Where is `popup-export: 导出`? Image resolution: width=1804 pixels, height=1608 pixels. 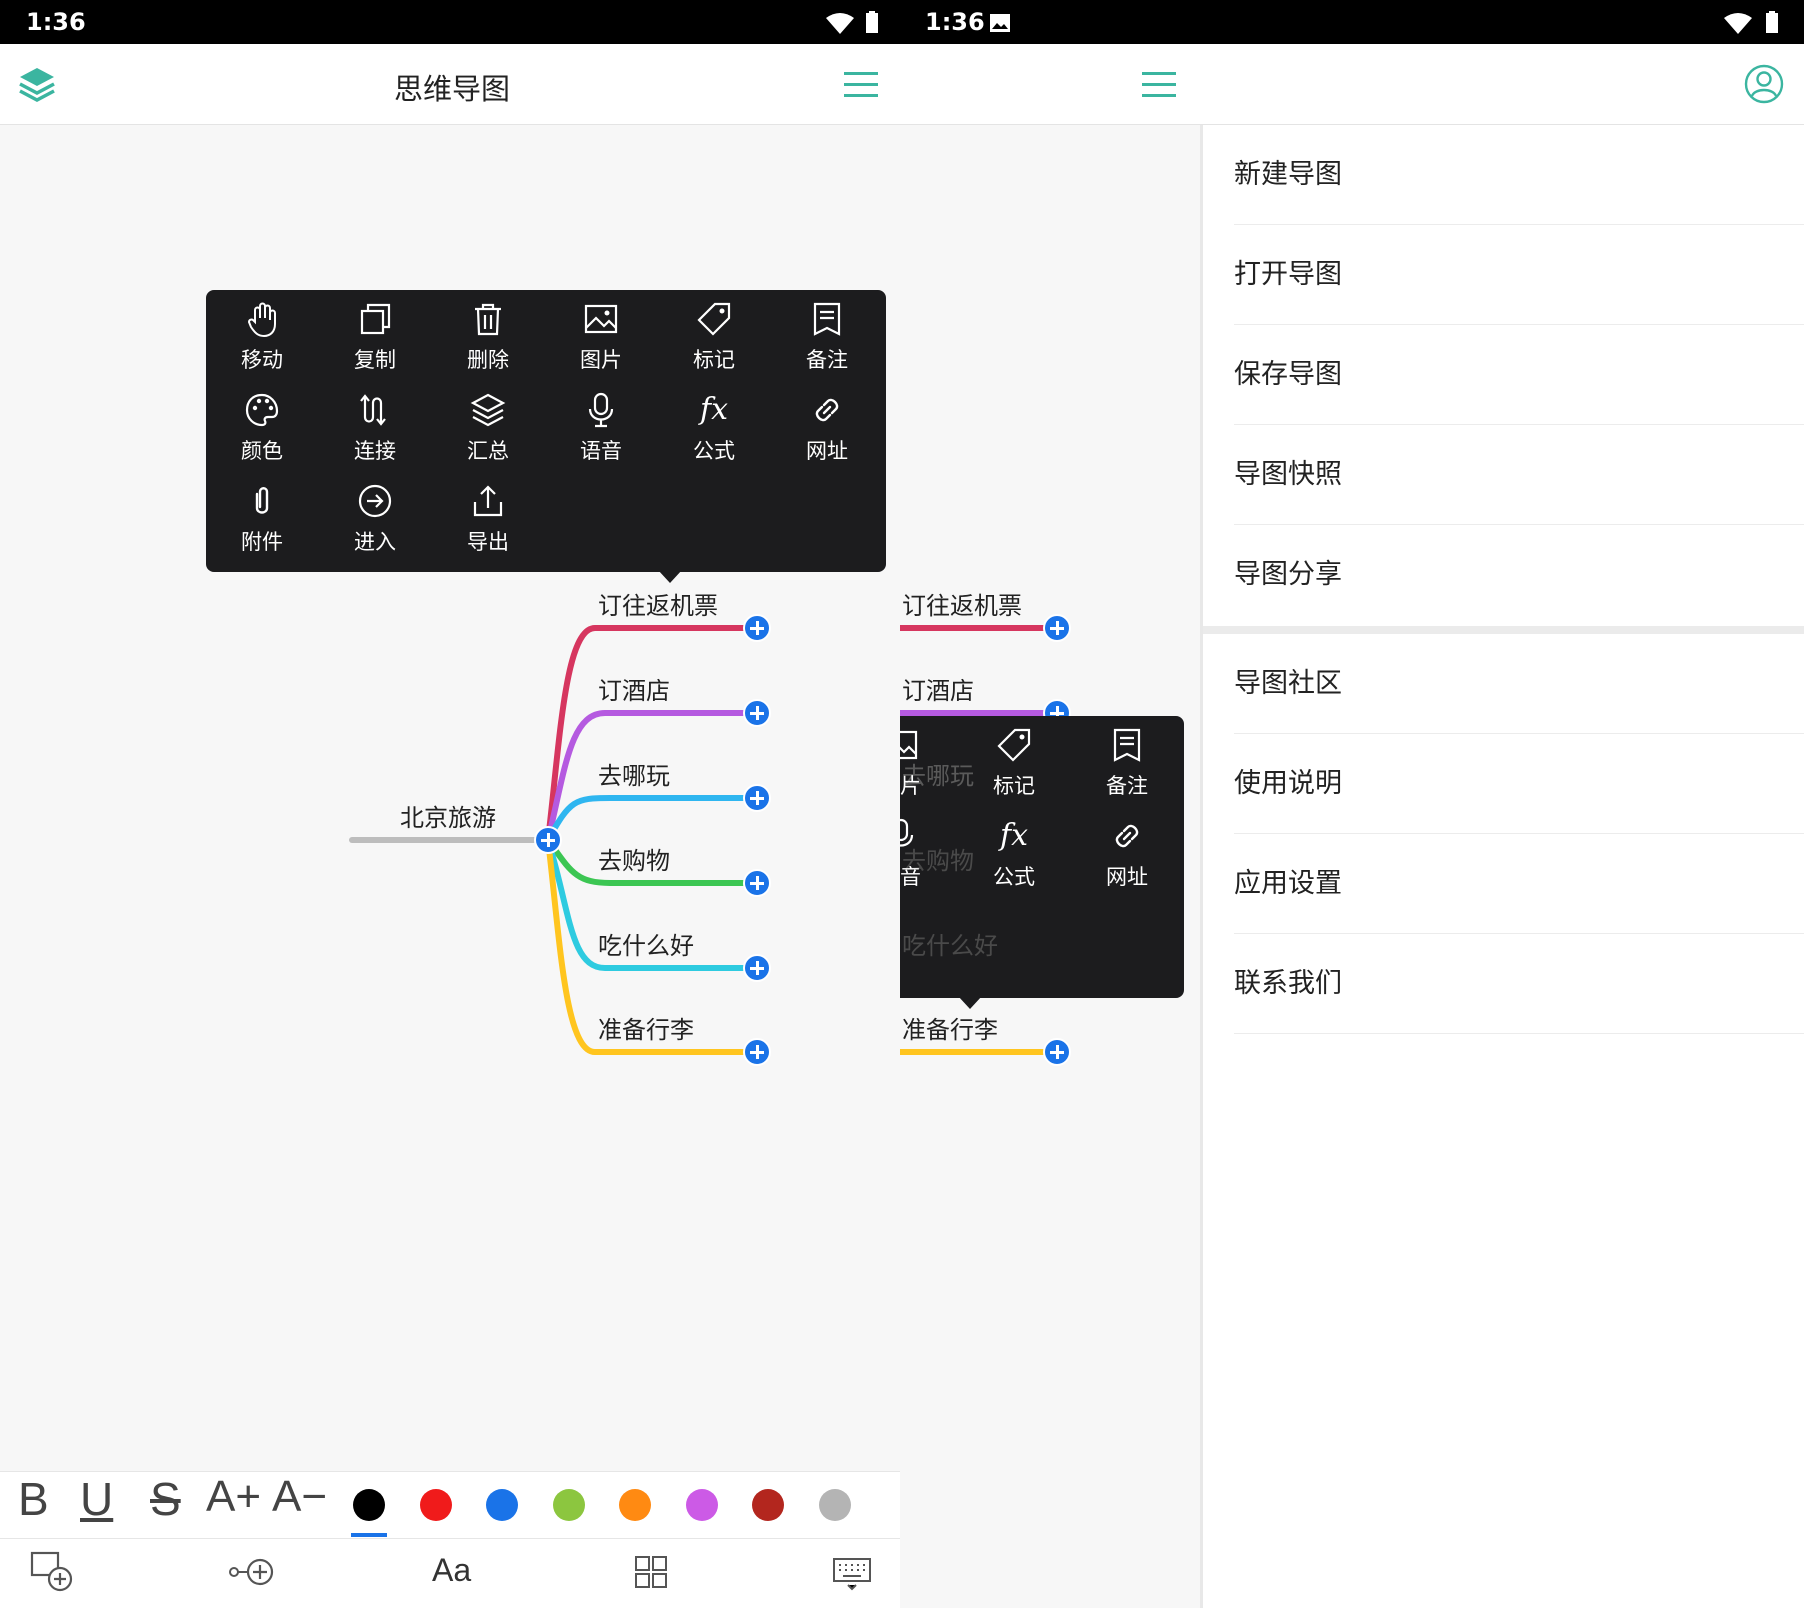
popup-export: 导出 is located at coordinates (488, 517).